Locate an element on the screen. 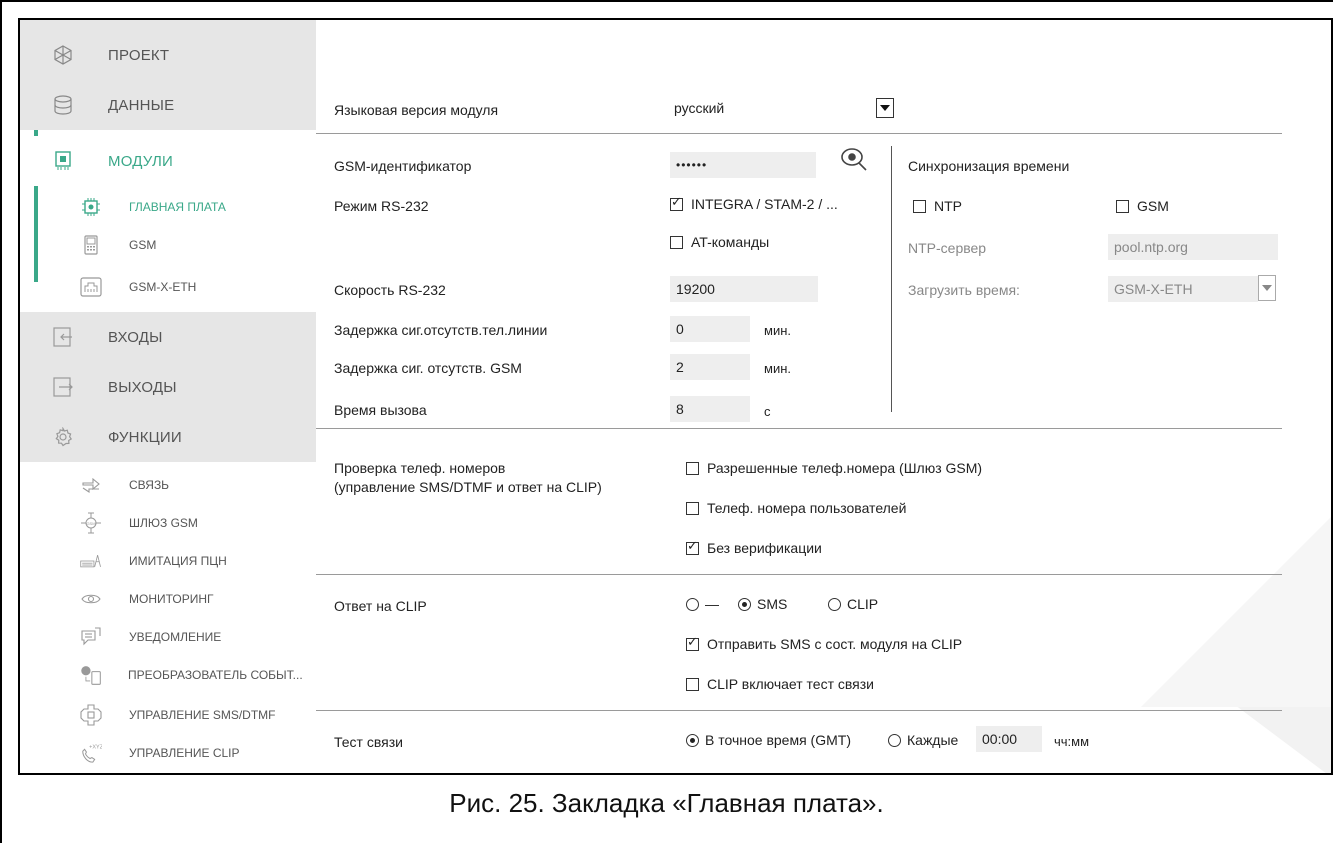 This screenshot has height=843, width=1333. sync-gsm-checkbox: GSM is located at coordinates (1142, 206).